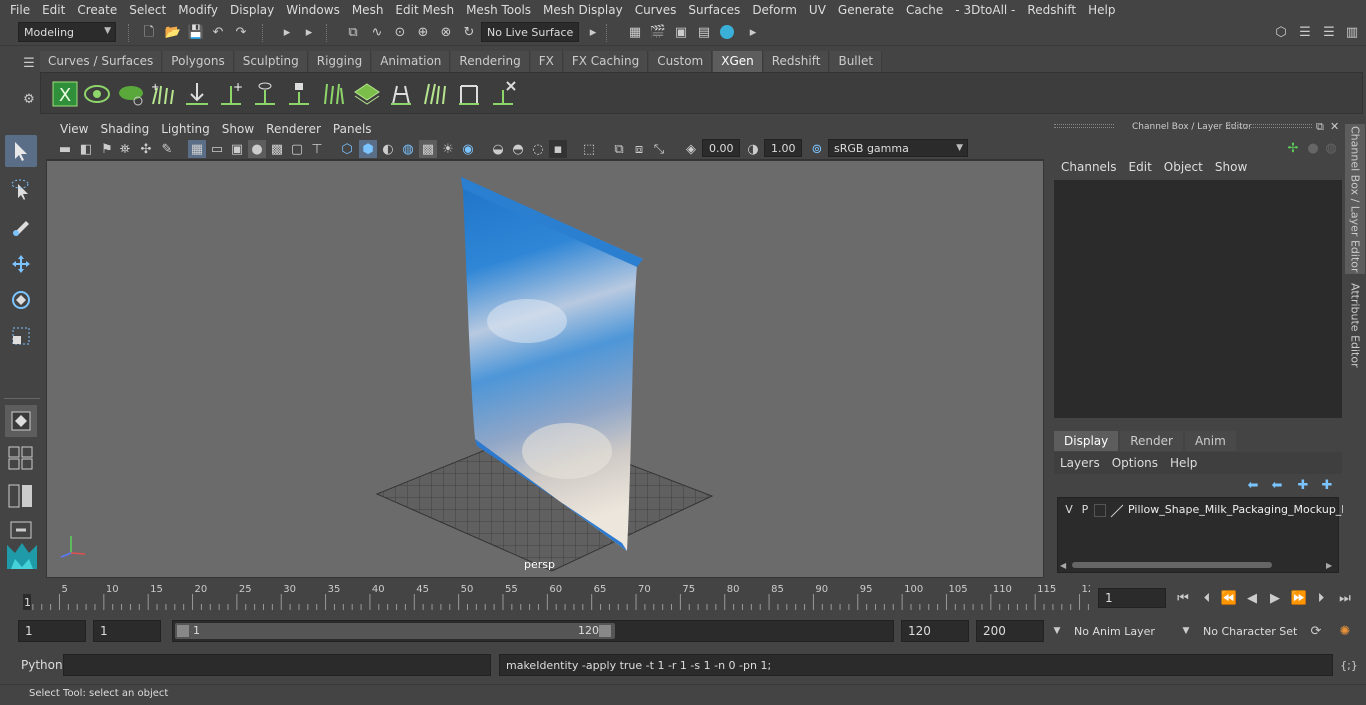 The width and height of the screenshot is (1366, 705). Describe the element at coordinates (1010, 631) in the screenshot. I see `end-time-field: 200` at that location.